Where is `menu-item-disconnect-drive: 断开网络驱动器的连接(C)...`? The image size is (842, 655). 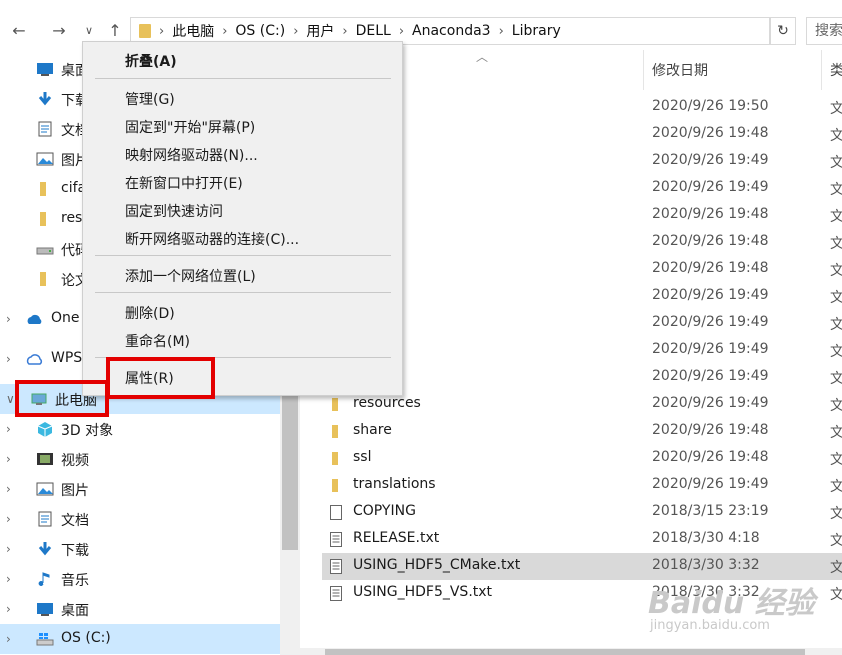
menu-item-disconnect-drive: 断开网络驱动器的连接(C)... is located at coordinates (212, 239).